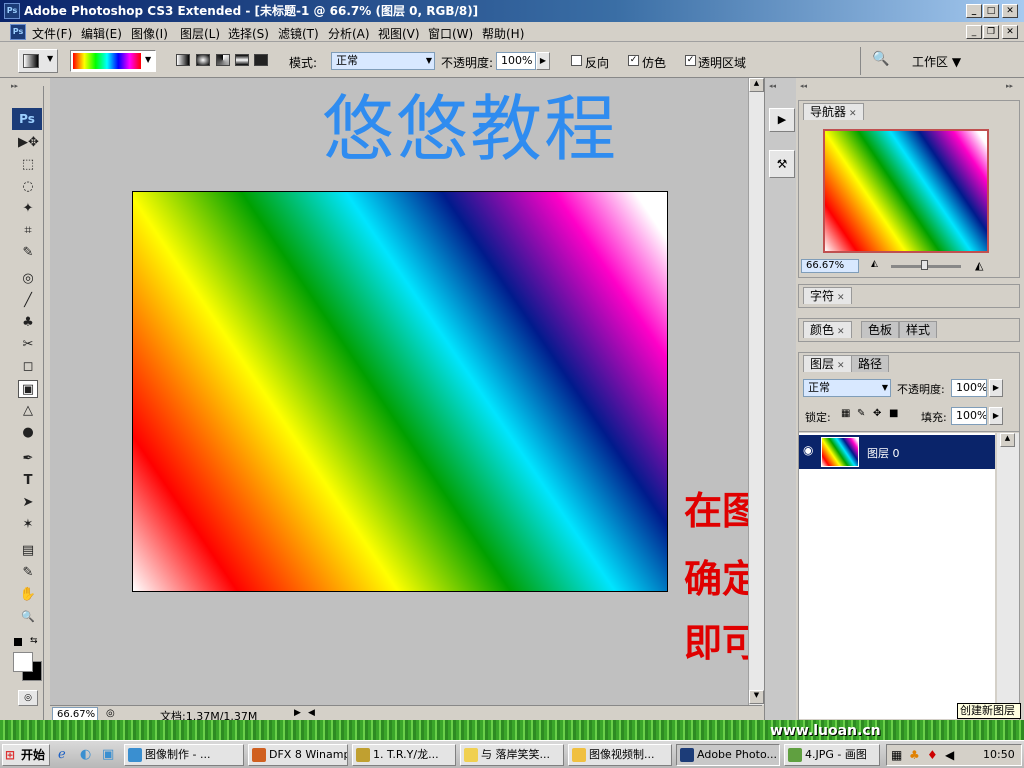 The image size is (1024, 768). I want to click on tray-network-icon: ▦, so click(896, 755).